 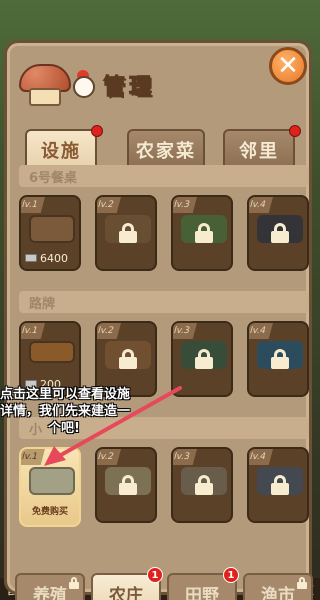 I want to click on tab-fields-label: 田野, so click(x=202, y=592).